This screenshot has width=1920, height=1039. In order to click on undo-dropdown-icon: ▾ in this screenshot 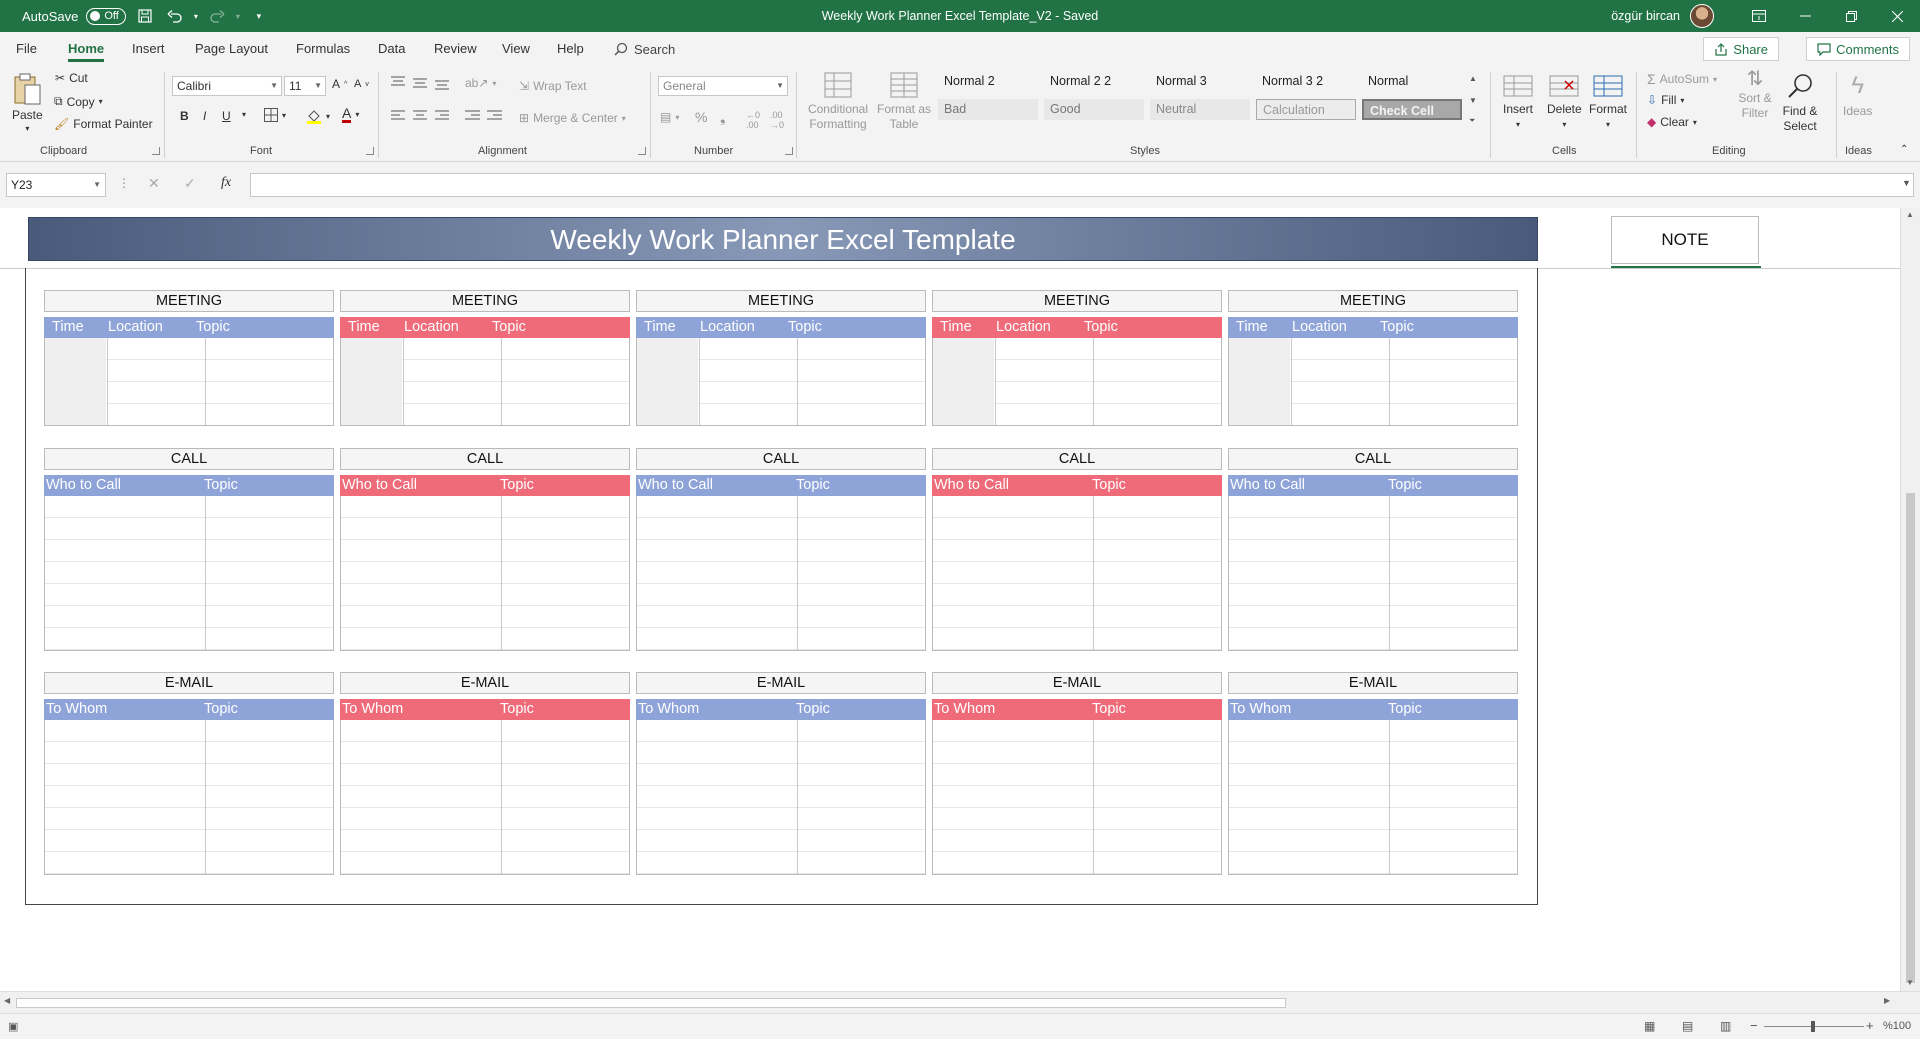, I will do `click(196, 16)`.